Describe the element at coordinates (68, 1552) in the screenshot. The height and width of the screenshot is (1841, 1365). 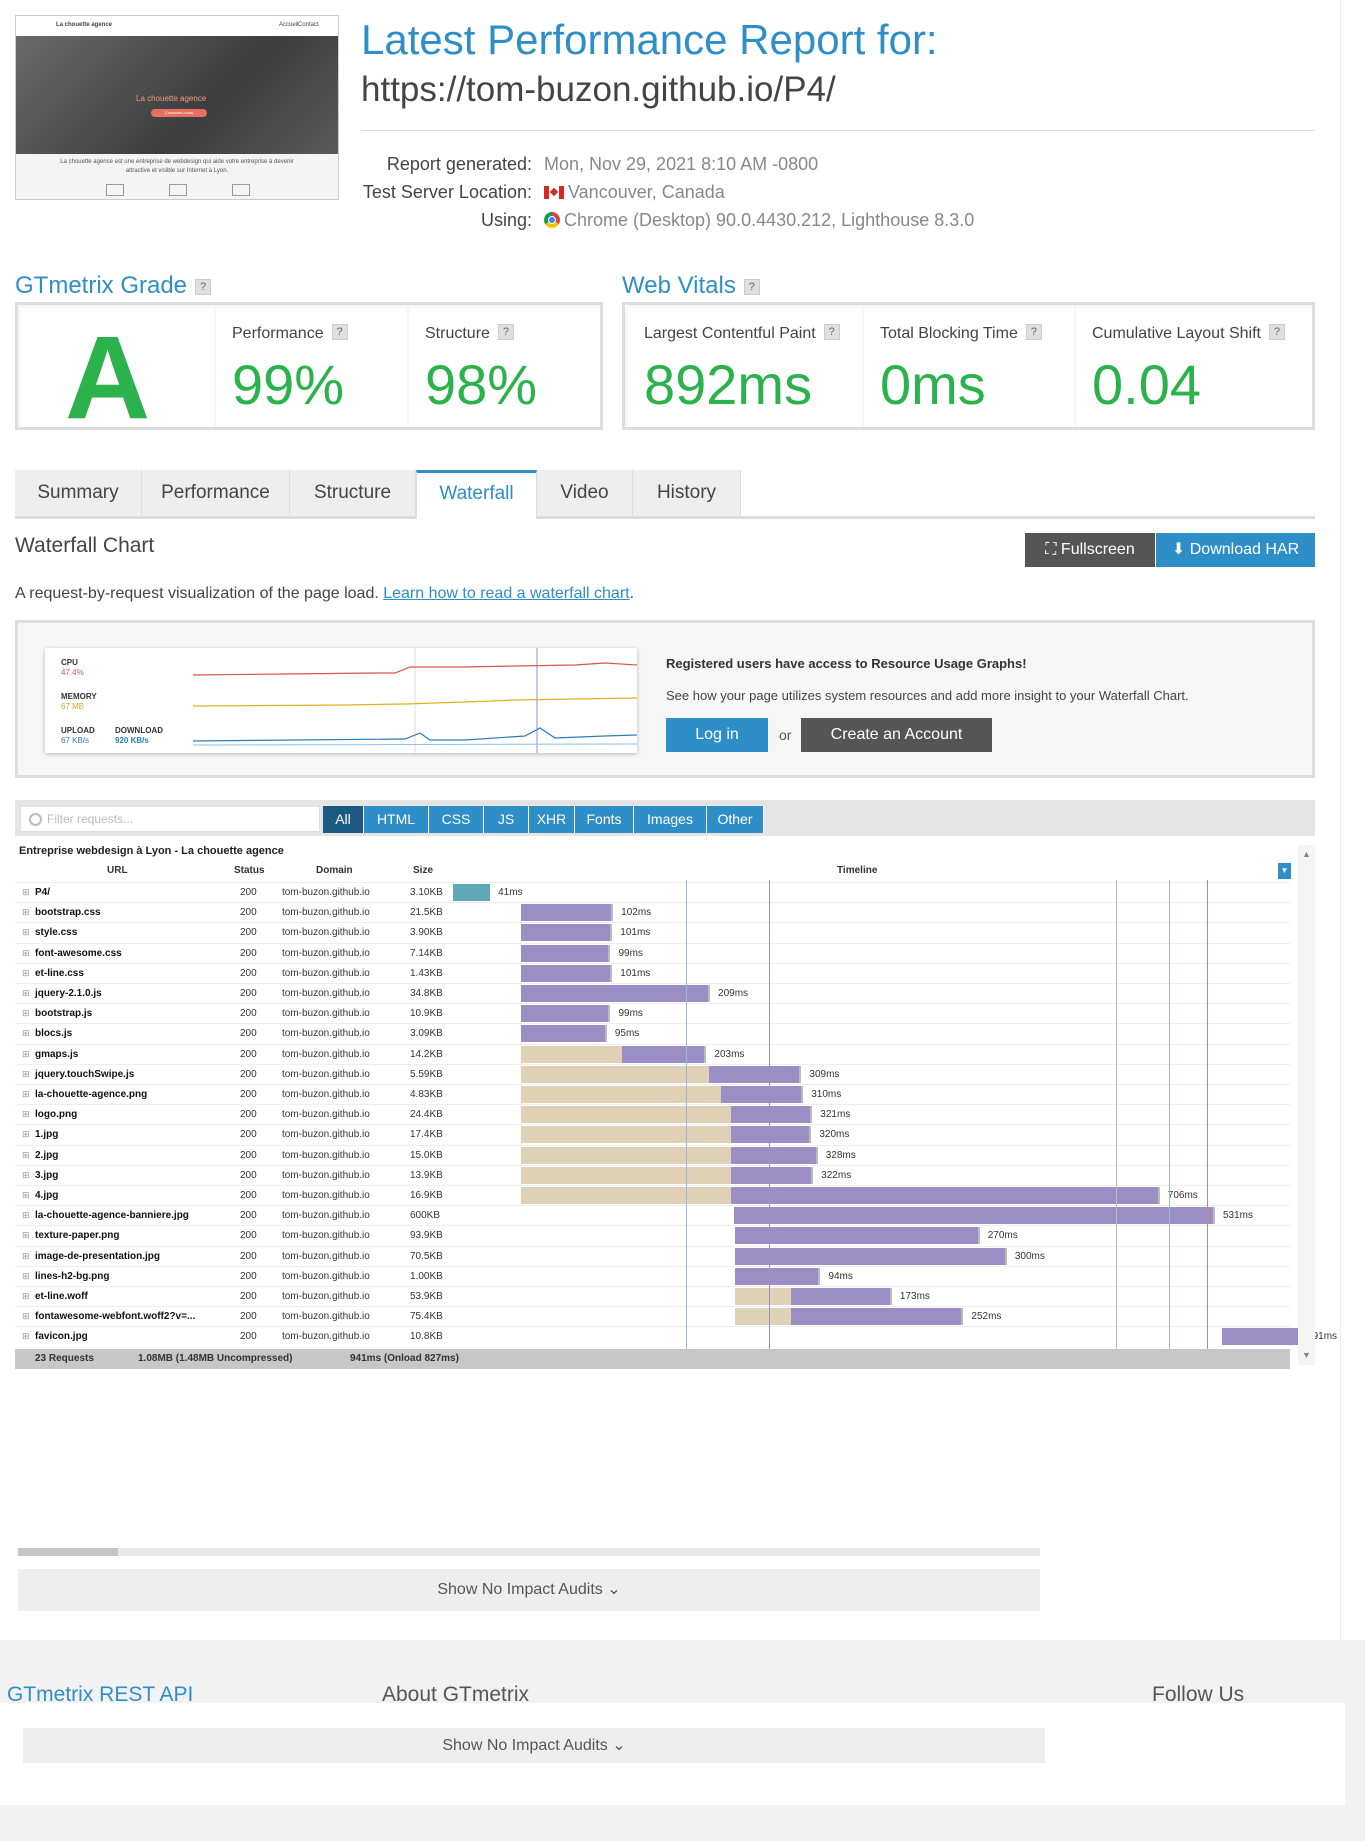
I see `horizontal-scrollbar-thumb` at that location.